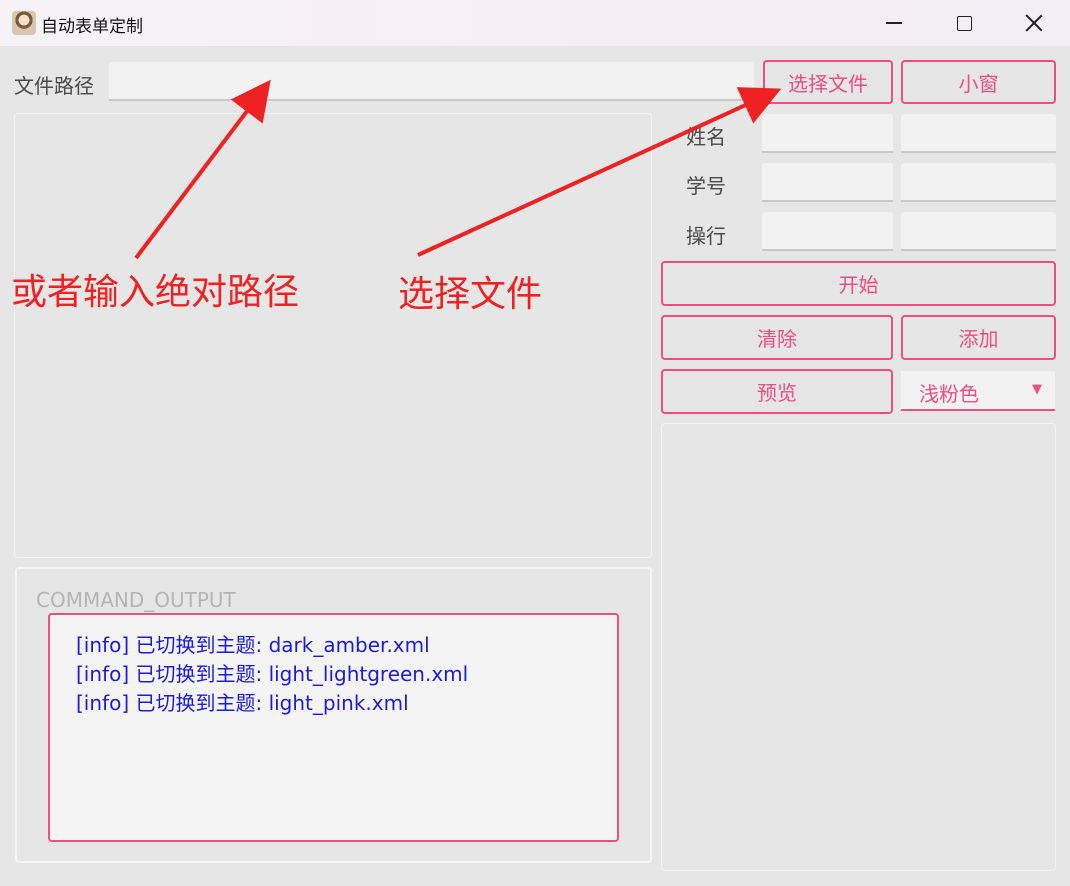  Describe the element at coordinates (599, 172) in the screenshot. I see `annotation-arrow-file` at that location.